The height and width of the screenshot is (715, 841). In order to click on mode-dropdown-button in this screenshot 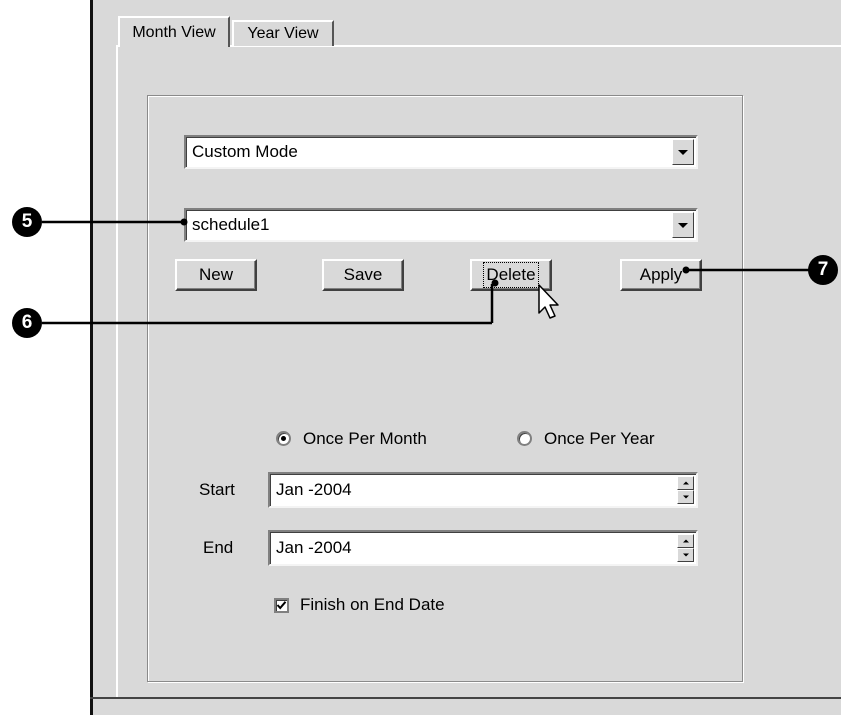, I will do `click(683, 152)`.